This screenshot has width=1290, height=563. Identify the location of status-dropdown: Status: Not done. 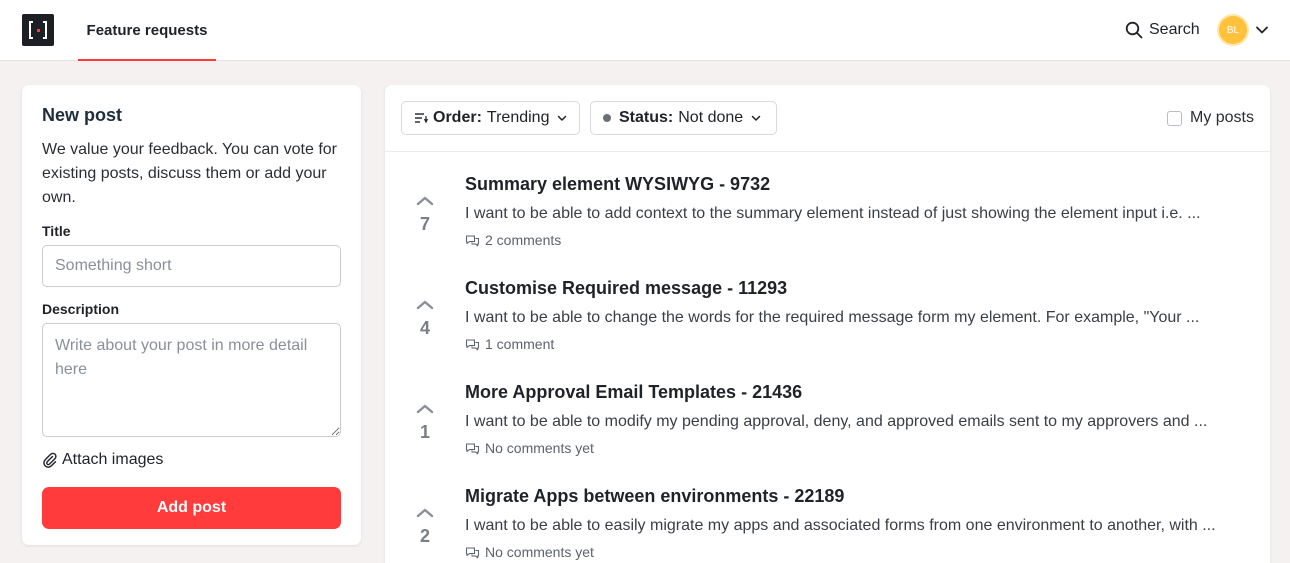
(683, 118).